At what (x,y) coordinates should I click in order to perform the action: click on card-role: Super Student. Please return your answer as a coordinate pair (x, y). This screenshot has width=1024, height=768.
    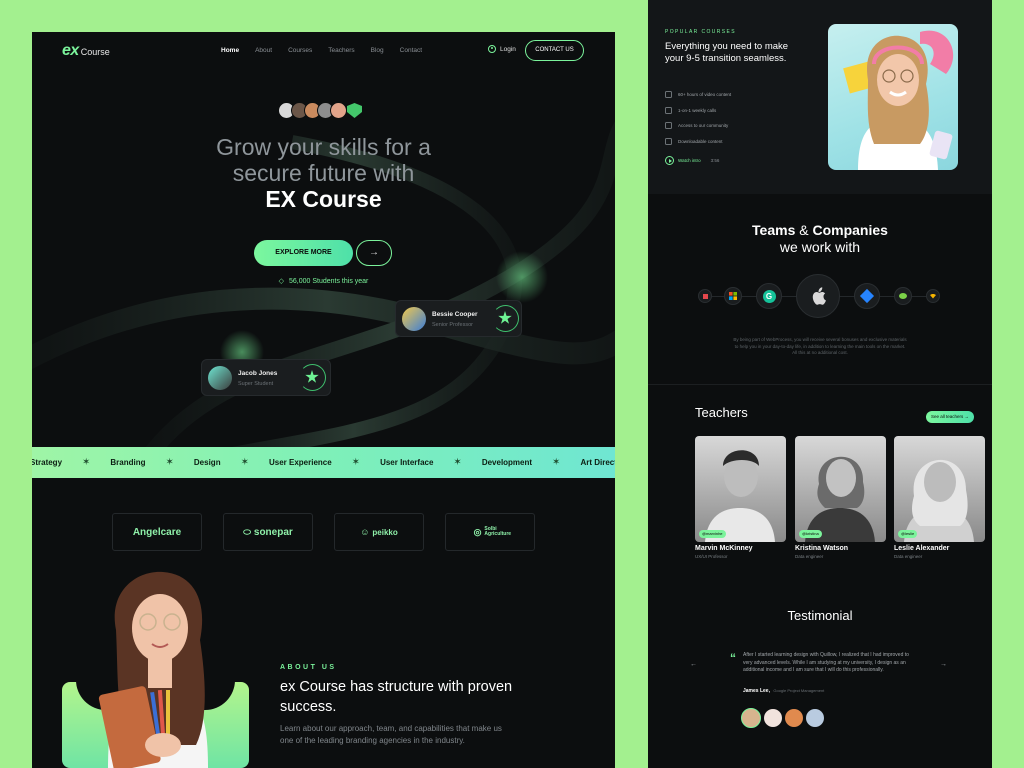
    Looking at the image, I should click on (256, 384).